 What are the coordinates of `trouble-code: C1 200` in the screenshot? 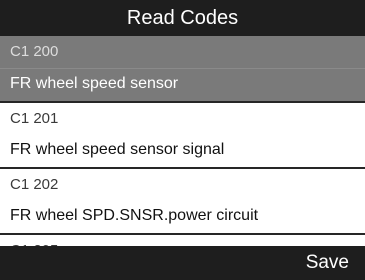 It's located at (182, 52).